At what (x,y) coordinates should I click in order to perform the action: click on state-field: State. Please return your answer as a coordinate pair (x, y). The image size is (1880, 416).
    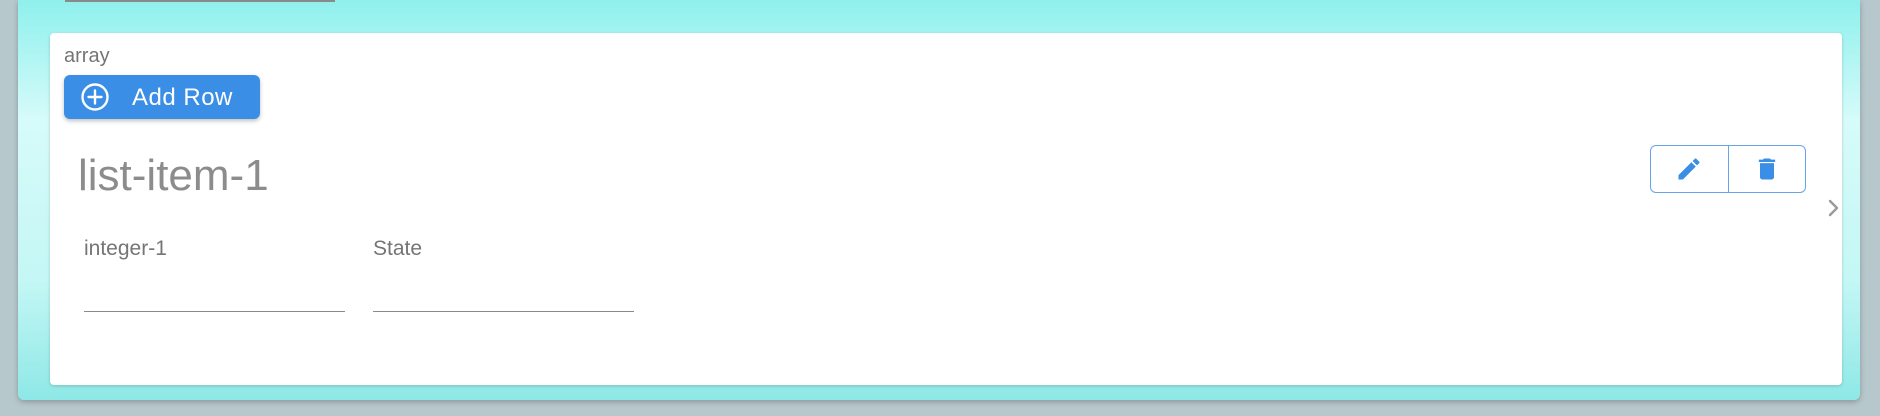
    Looking at the image, I should click on (503, 274).